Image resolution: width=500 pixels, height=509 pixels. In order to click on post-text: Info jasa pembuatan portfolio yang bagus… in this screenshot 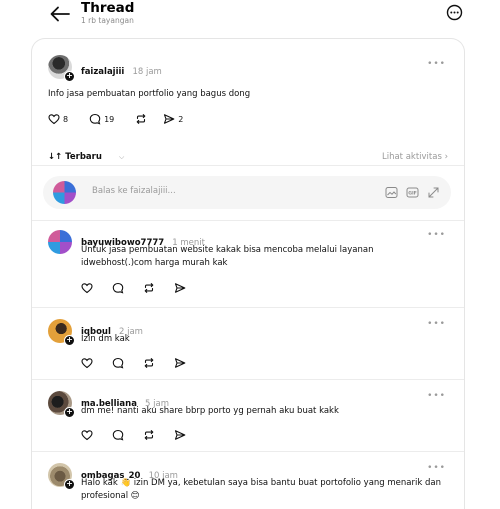, I will do `click(149, 94)`.